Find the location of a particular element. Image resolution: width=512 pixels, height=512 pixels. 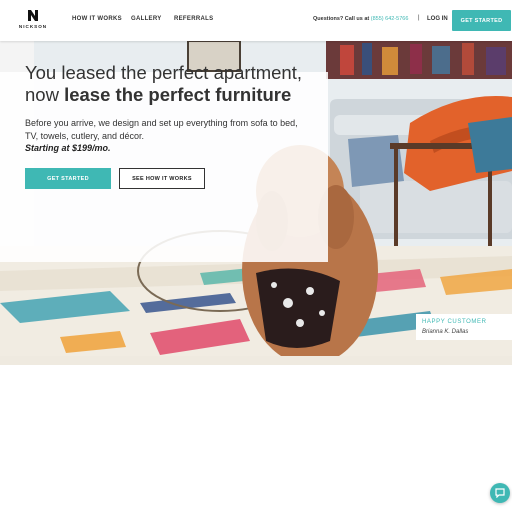

see-how-it-works-button: SEE HOW IT WORKS is located at coordinates (162, 178).